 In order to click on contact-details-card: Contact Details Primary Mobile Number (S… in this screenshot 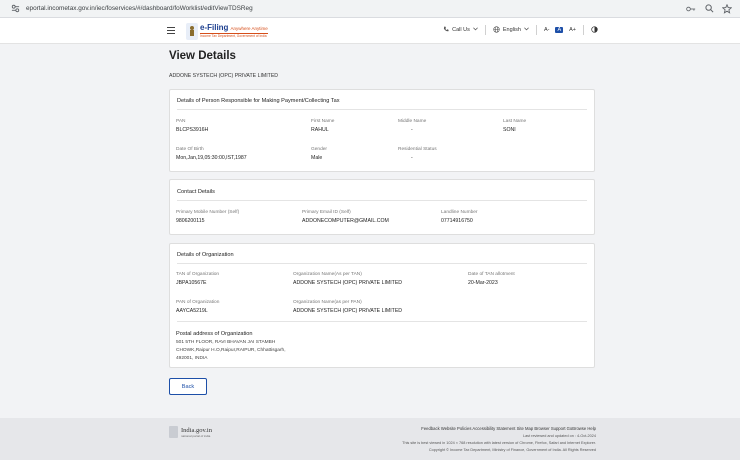, I will do `click(382, 207)`.